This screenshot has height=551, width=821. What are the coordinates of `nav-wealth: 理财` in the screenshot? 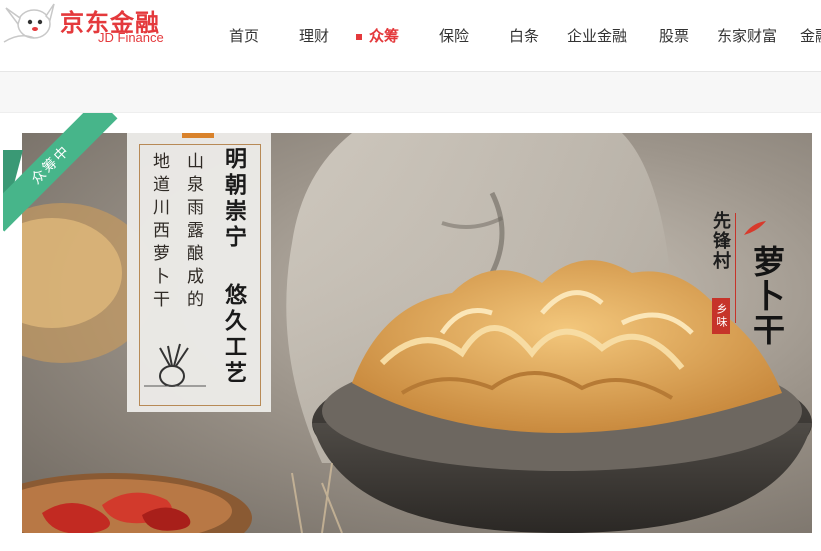 It's located at (314, 36).